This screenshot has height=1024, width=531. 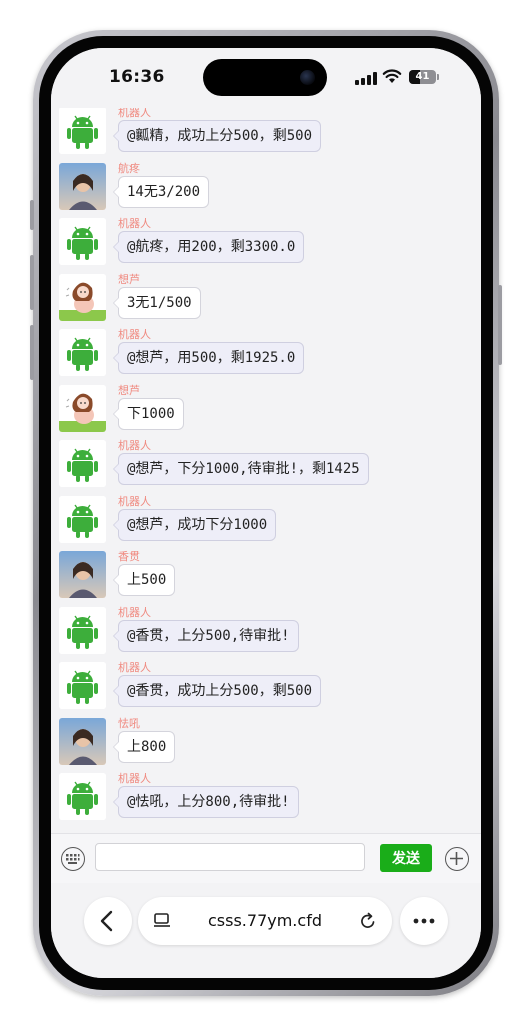 What do you see at coordinates (264, 298) in the screenshot?
I see `chat-message: 想芦 3无1/500` at bounding box center [264, 298].